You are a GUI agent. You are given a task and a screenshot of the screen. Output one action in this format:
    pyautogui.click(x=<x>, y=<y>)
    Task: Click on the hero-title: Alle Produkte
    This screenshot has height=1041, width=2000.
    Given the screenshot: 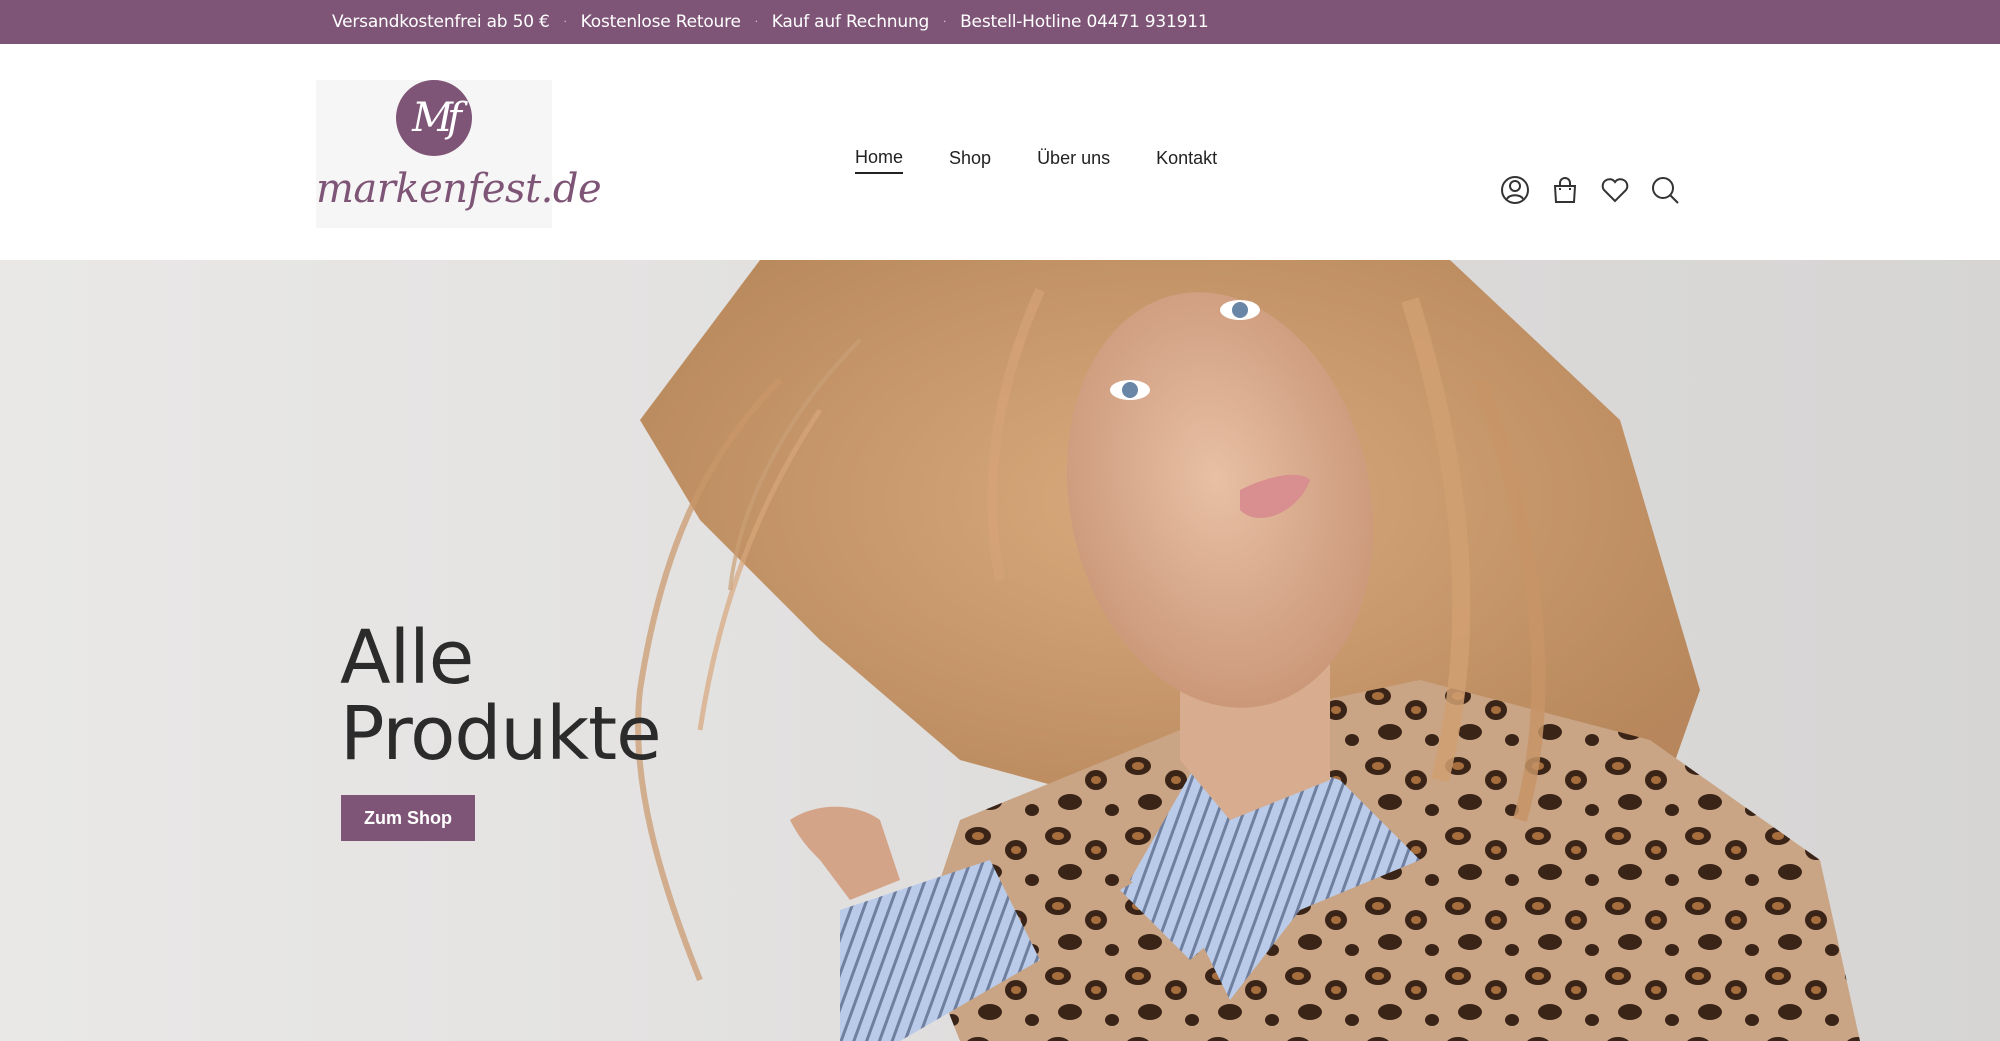 What is the action you would take?
    pyautogui.click(x=550, y=696)
    